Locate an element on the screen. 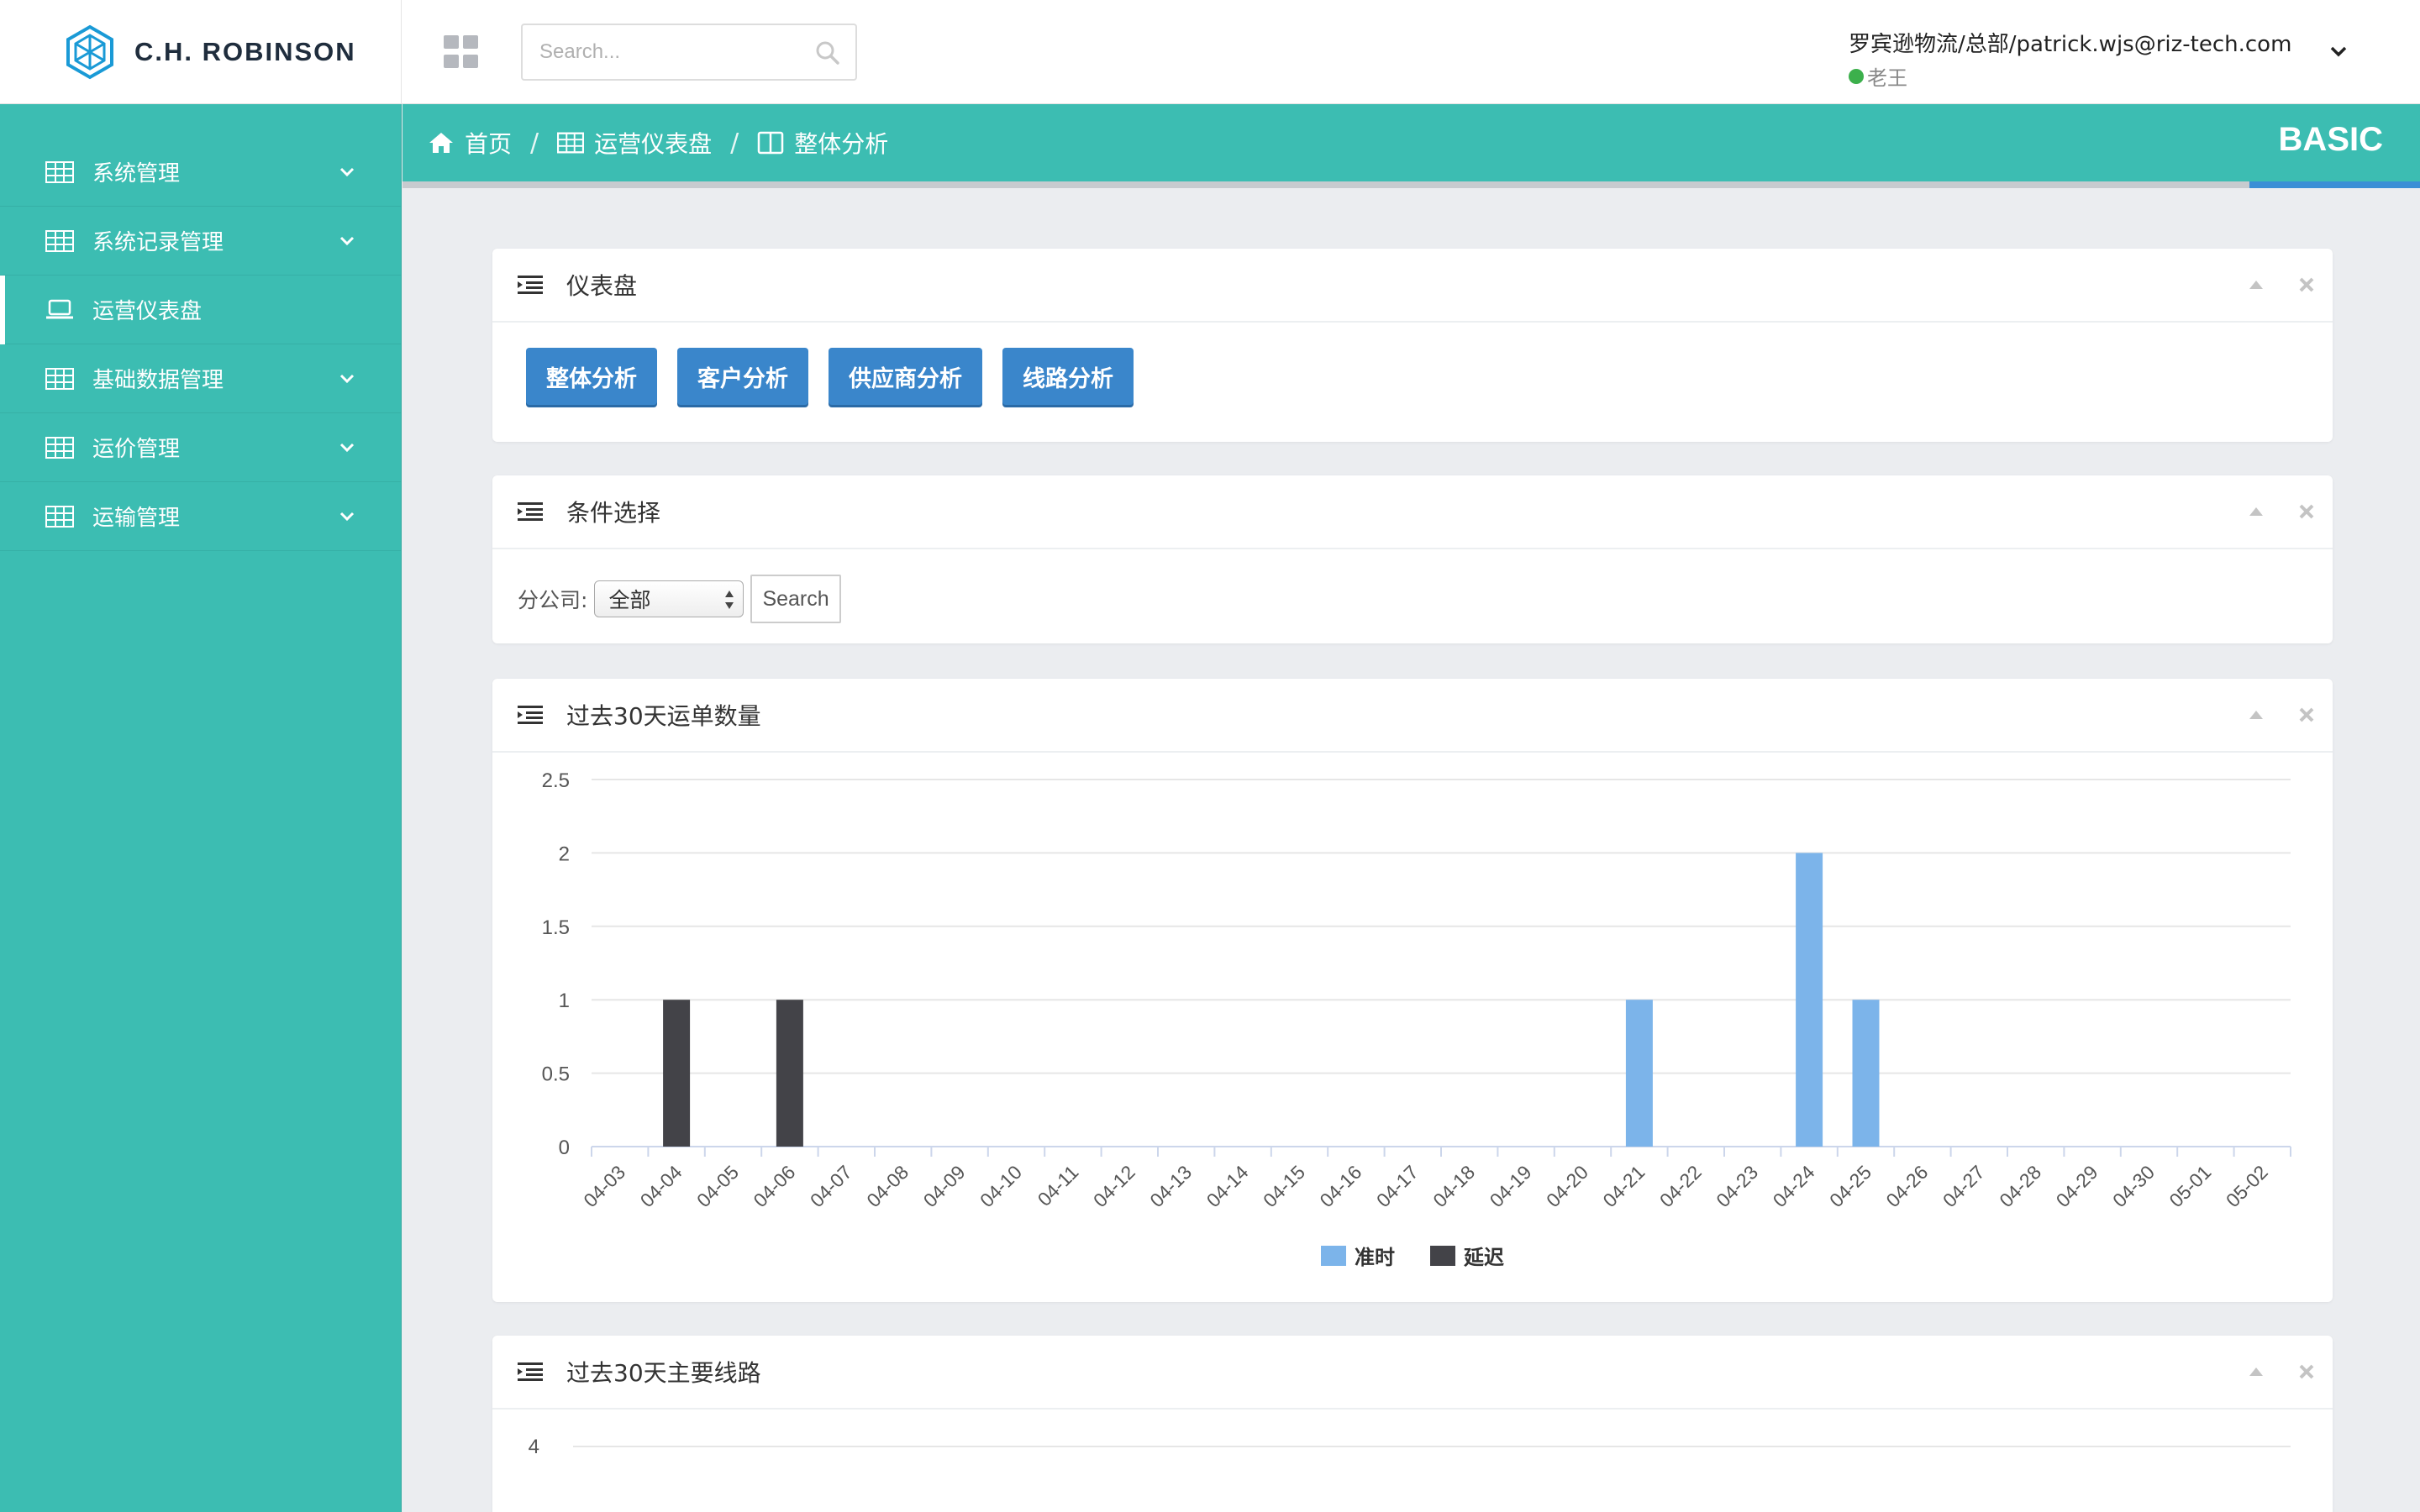 Image resolution: width=2420 pixels, height=1512 pixels. customer-analysis-button: 客户分析 is located at coordinates (742, 376).